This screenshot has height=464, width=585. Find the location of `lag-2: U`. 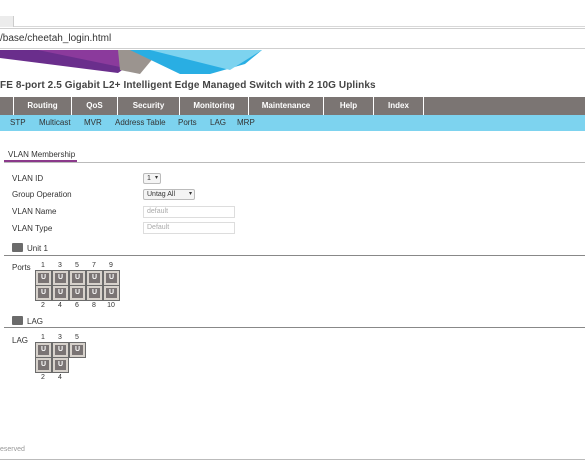

lag-2: U is located at coordinates (43, 365).